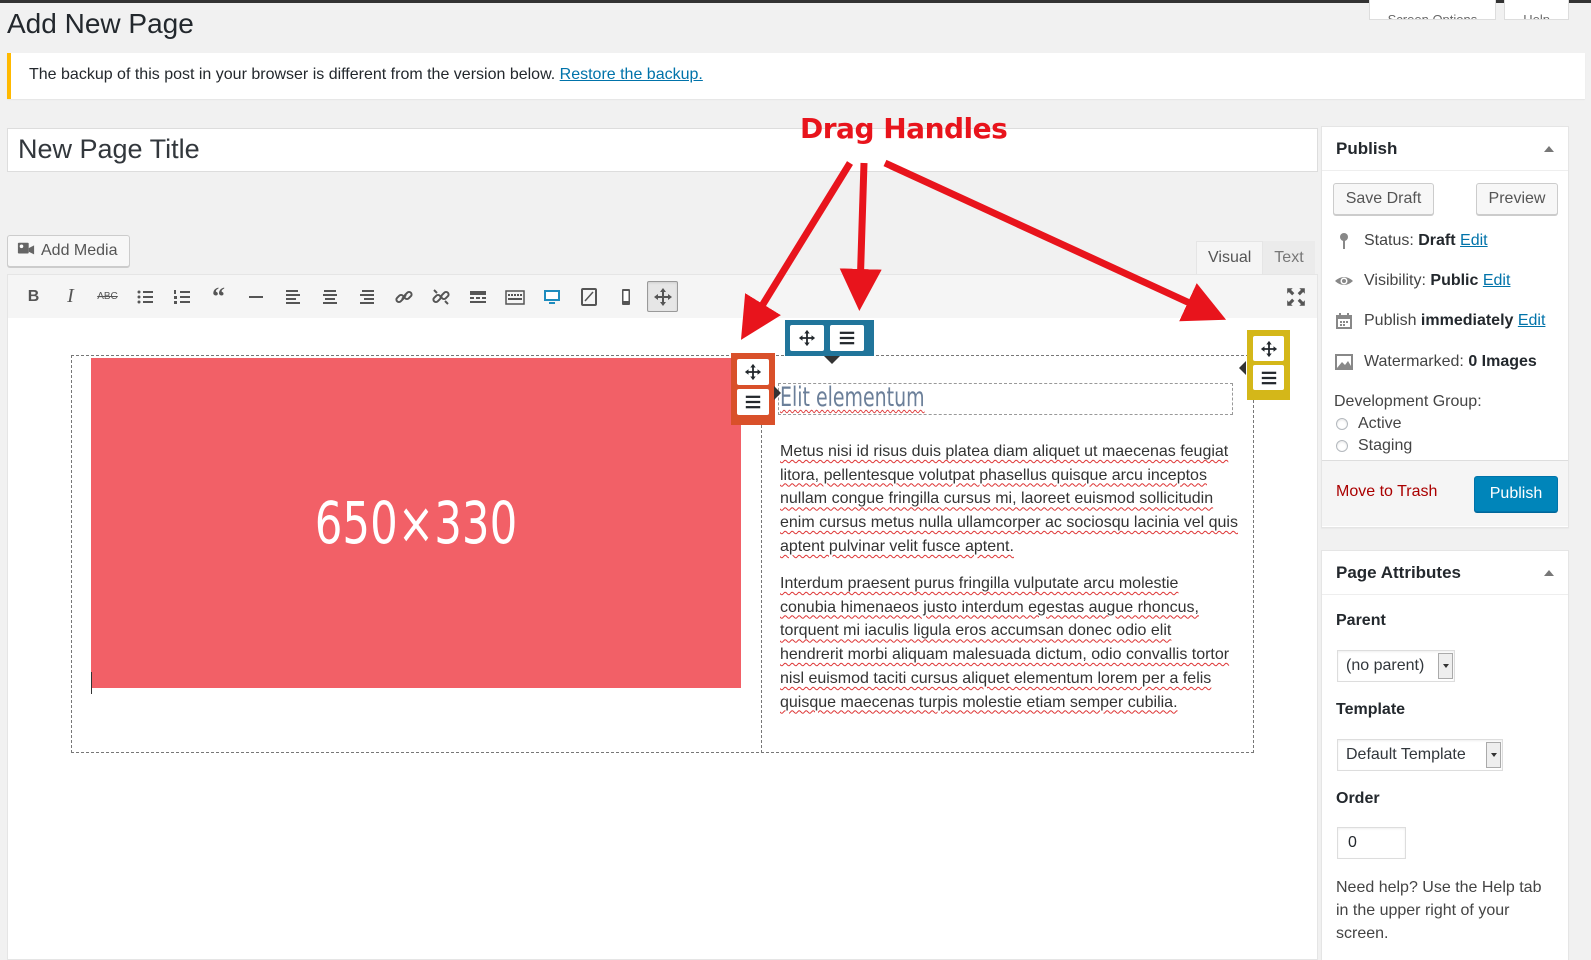 The height and width of the screenshot is (960, 1591). I want to click on bullet-list-icon, so click(144, 296).